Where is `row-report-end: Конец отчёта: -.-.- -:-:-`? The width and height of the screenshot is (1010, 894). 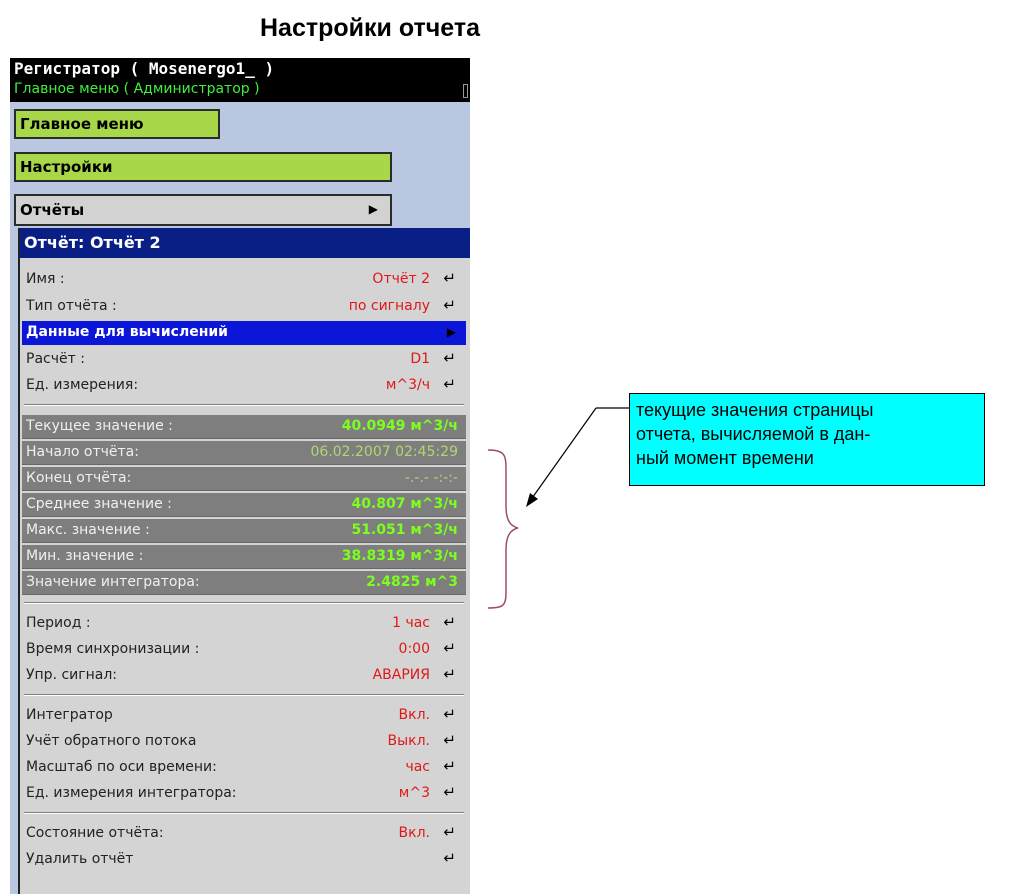
row-report-end: Конец отчёта: -.-.- -:-:- is located at coordinates (244, 479).